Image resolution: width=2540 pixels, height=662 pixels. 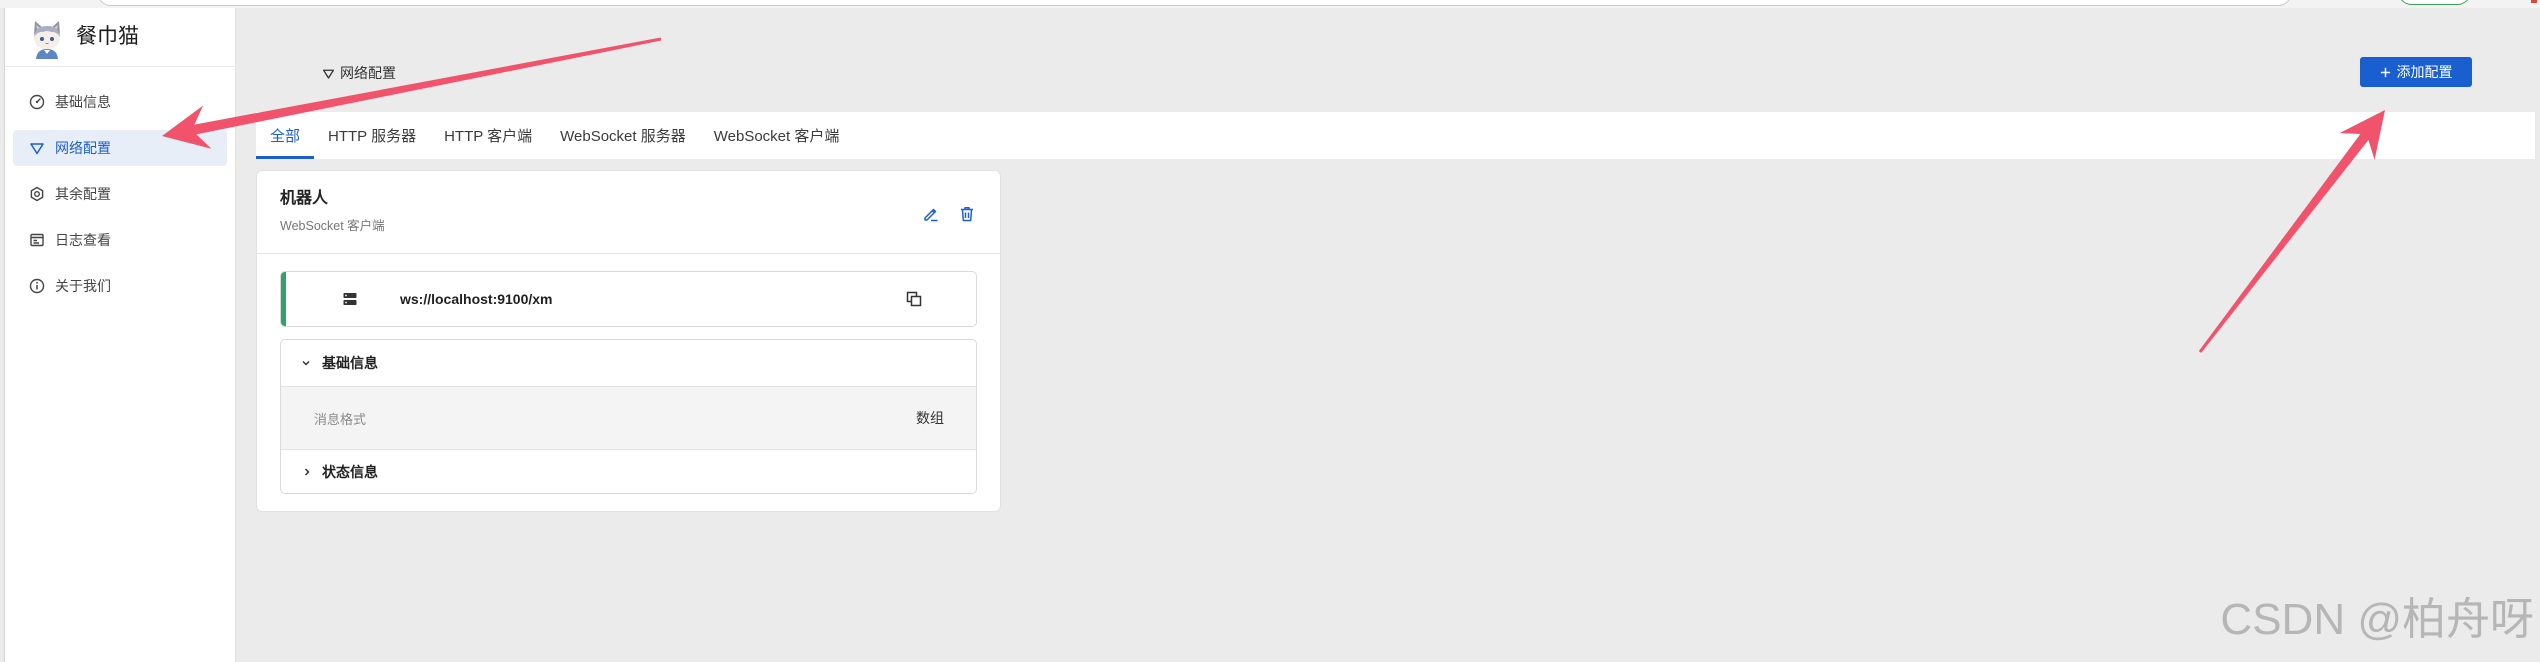 What do you see at coordinates (120, 240) in the screenshot?
I see `sidebar-item-logs: 日志查看` at bounding box center [120, 240].